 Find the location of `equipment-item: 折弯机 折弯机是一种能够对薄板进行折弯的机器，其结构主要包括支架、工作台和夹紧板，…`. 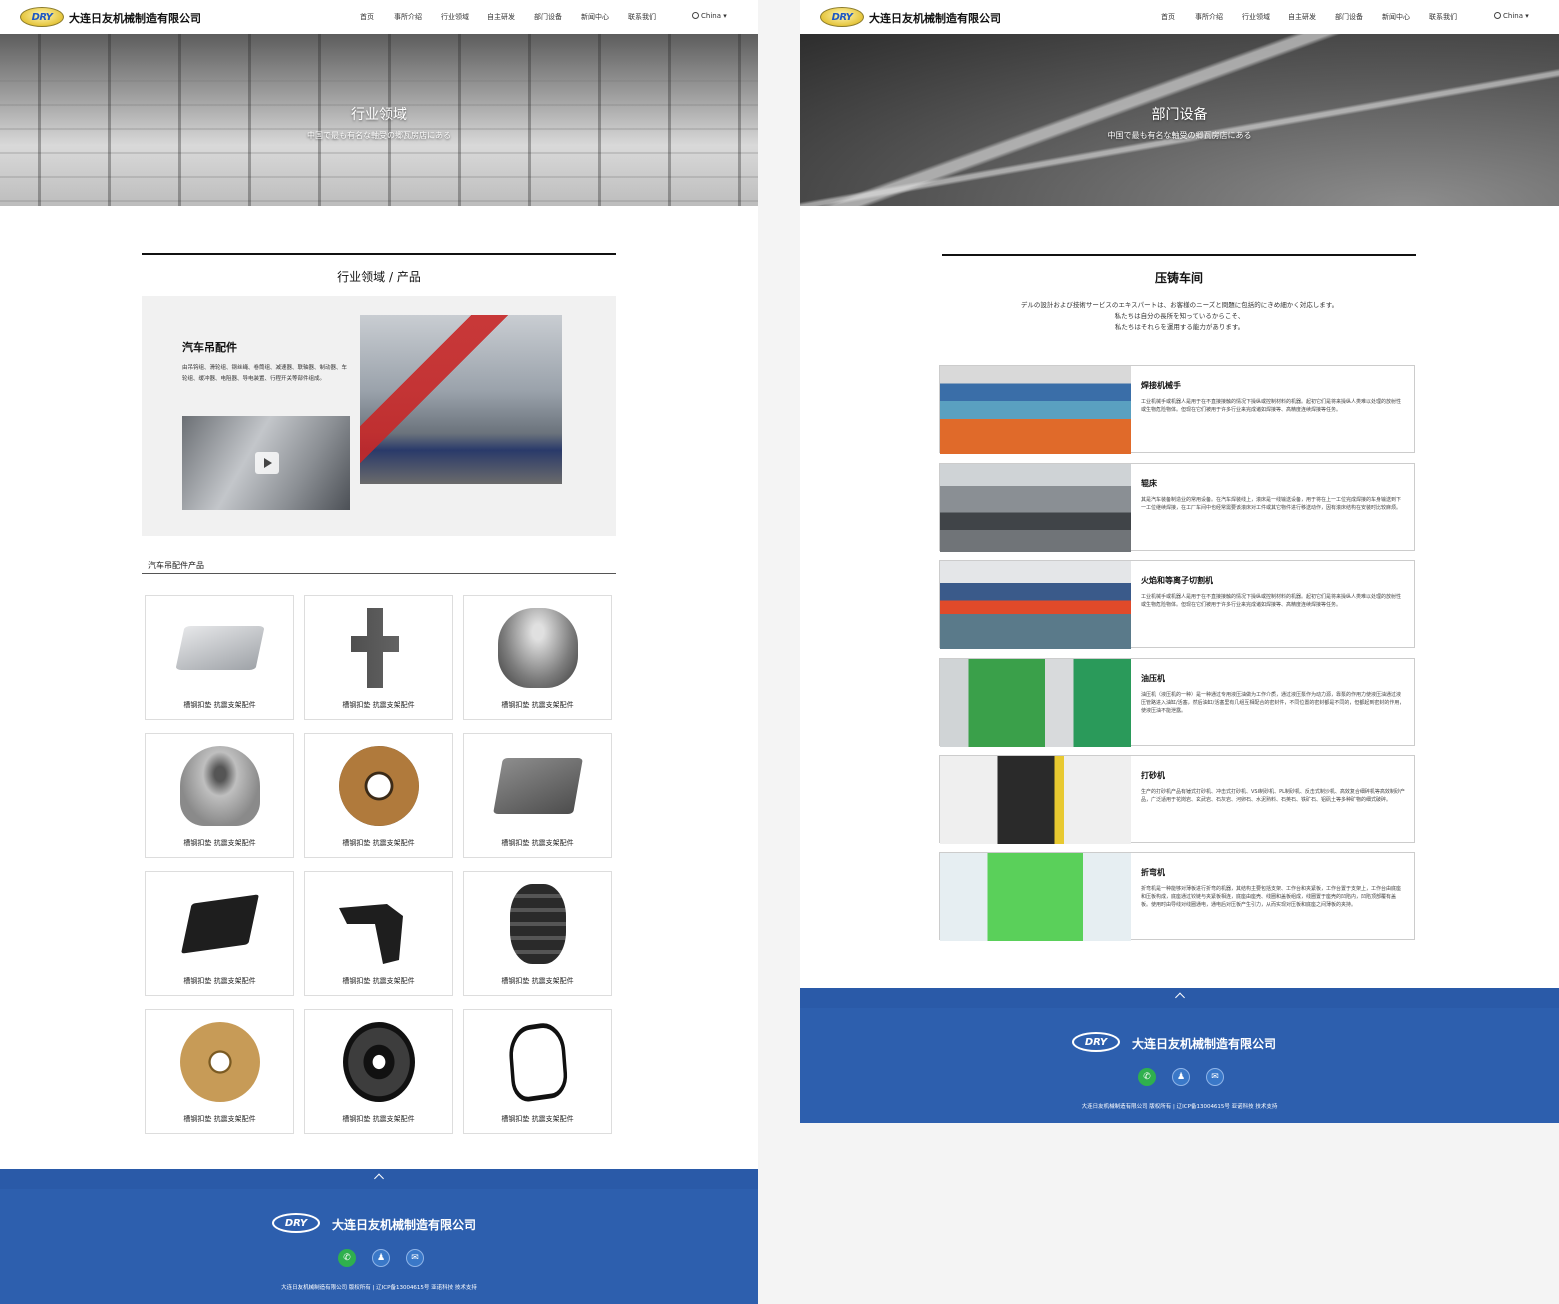

equipment-item: 折弯机 折弯机是一种能够对薄板进行折弯的机器，其结构主要包括支架、工作台和夹紧板，… is located at coordinates (1177, 896).